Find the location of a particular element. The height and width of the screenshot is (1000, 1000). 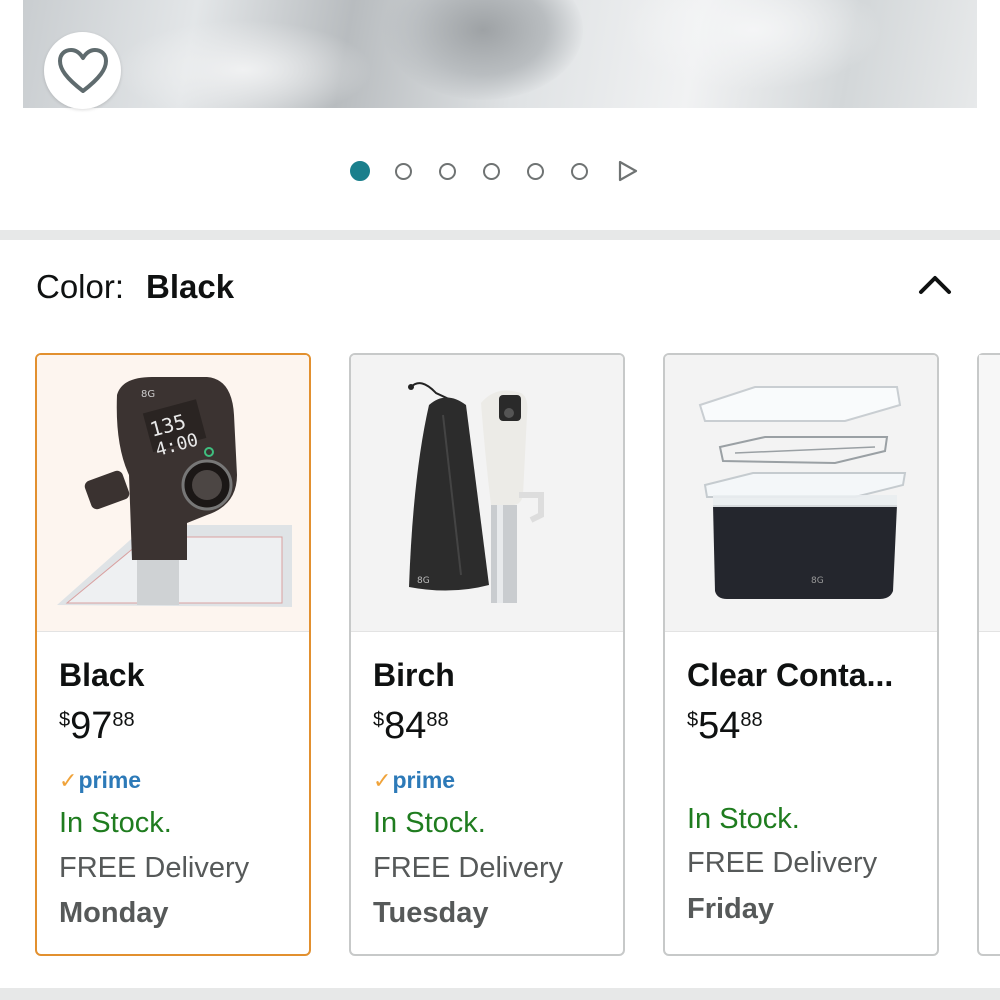

play-triangle-icon is located at coordinates (628, 171).